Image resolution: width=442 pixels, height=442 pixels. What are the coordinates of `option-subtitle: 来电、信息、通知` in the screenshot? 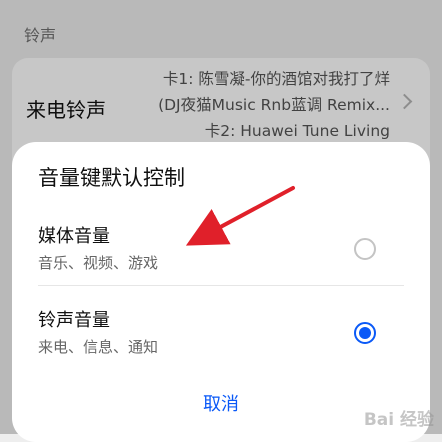 It's located at (98, 347).